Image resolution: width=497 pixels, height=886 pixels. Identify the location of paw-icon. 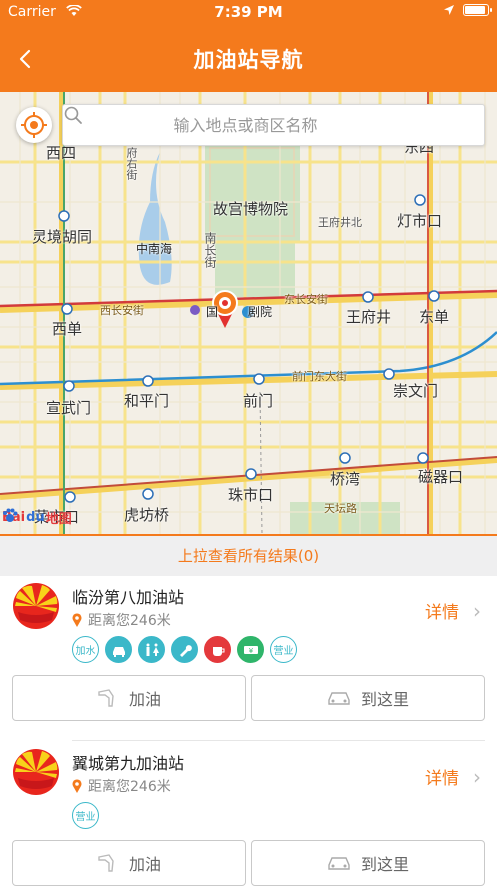
(10, 515).